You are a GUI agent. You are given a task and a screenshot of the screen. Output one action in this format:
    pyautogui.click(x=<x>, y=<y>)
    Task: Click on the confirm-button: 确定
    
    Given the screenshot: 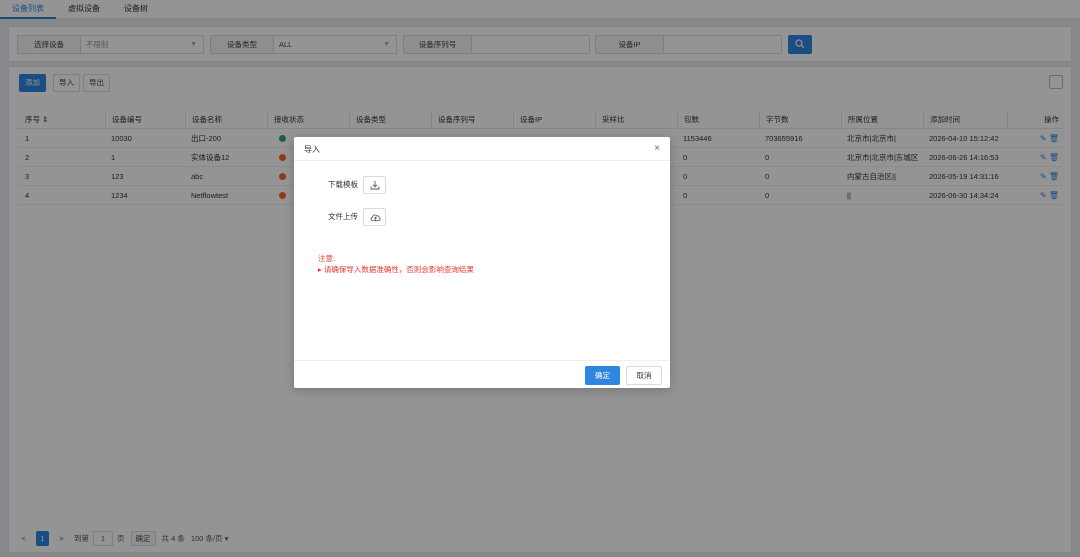 What is the action you would take?
    pyautogui.click(x=602, y=375)
    